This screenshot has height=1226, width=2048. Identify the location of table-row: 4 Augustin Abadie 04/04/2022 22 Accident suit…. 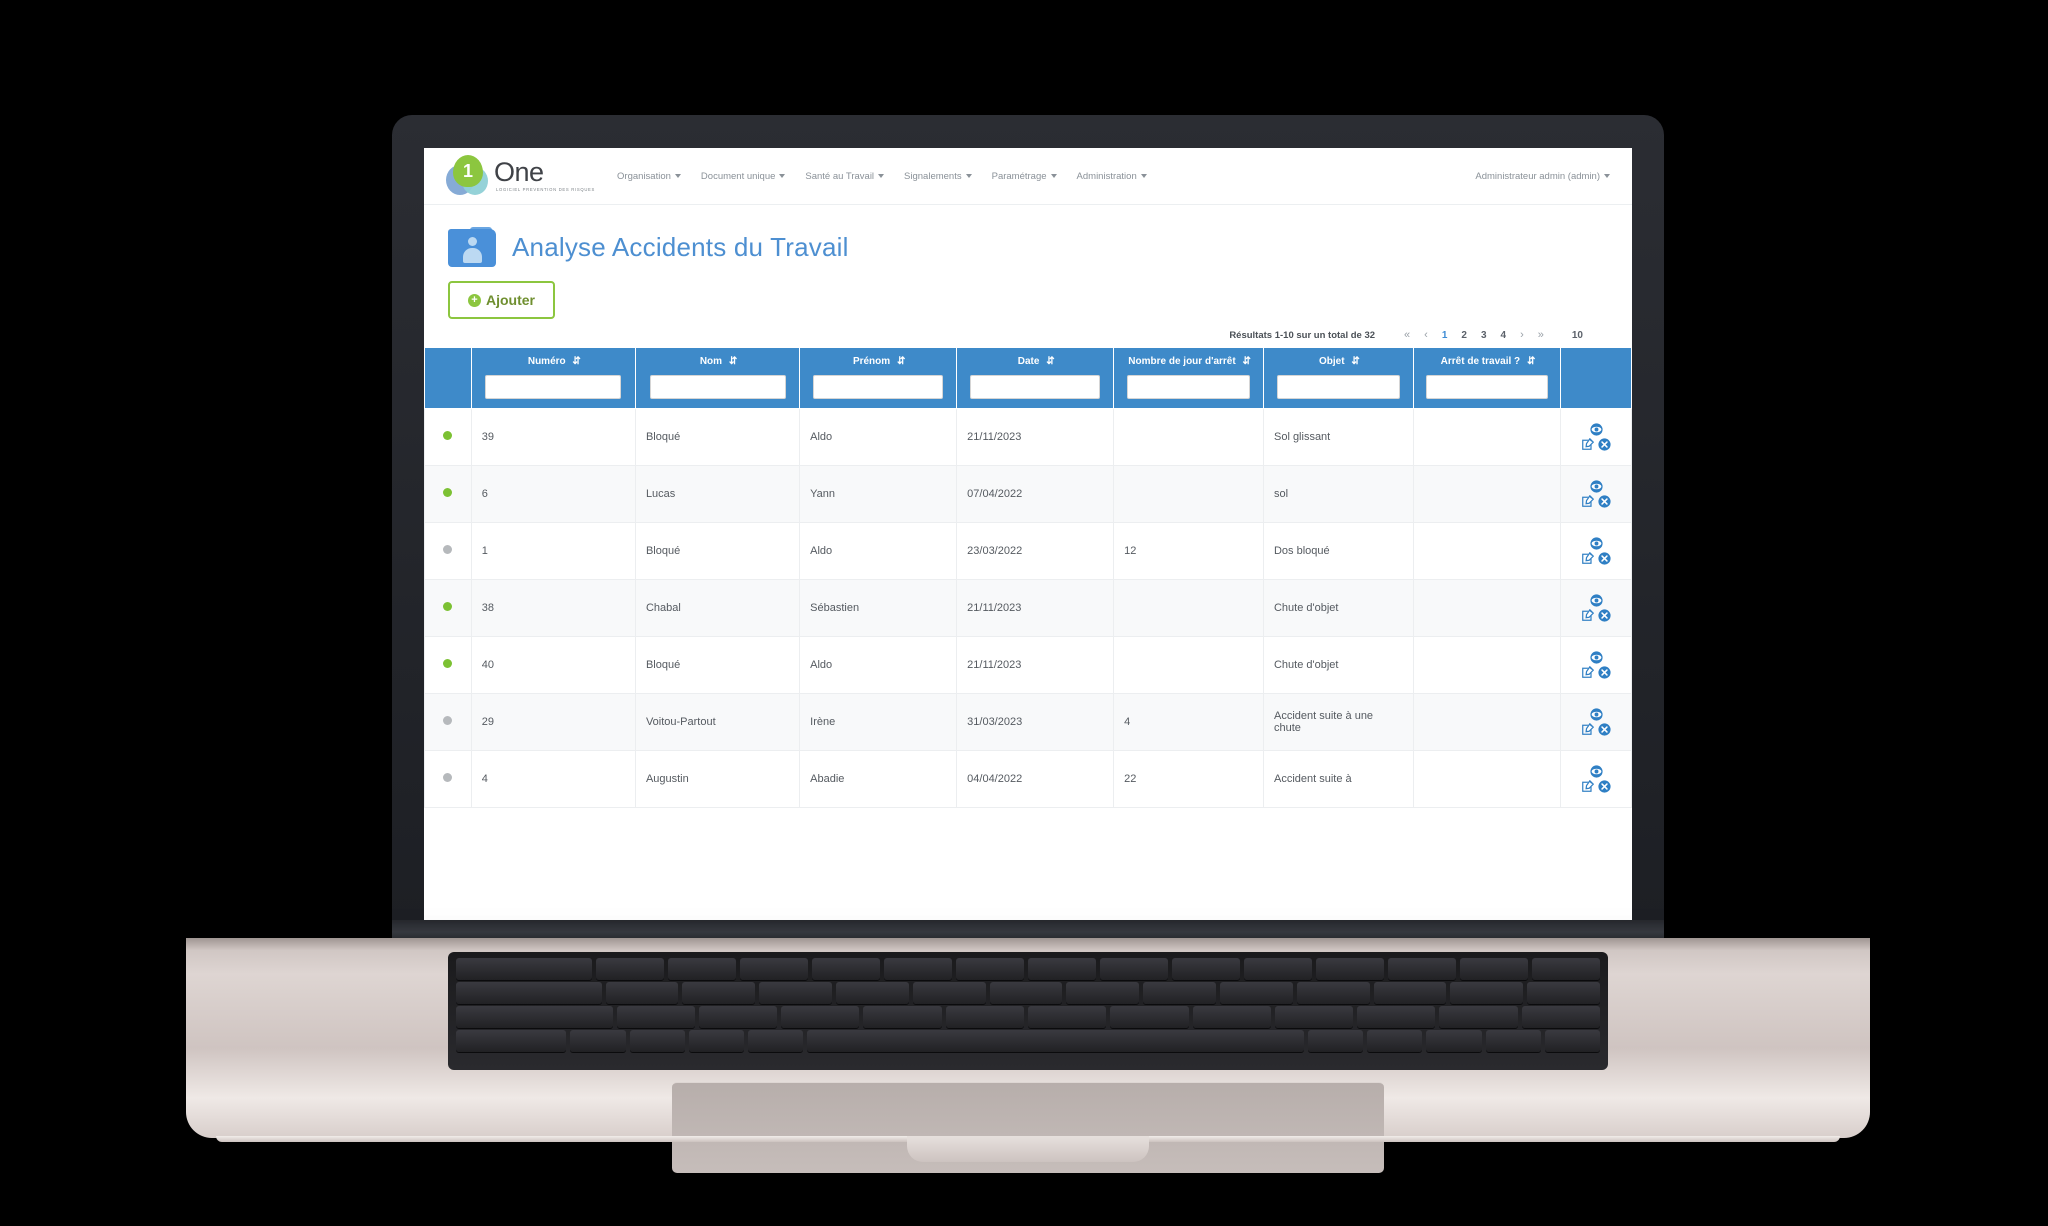
(1028, 778).